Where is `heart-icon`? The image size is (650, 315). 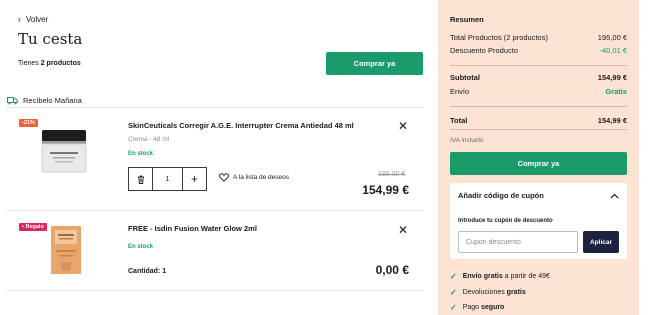 heart-icon is located at coordinates (224, 177).